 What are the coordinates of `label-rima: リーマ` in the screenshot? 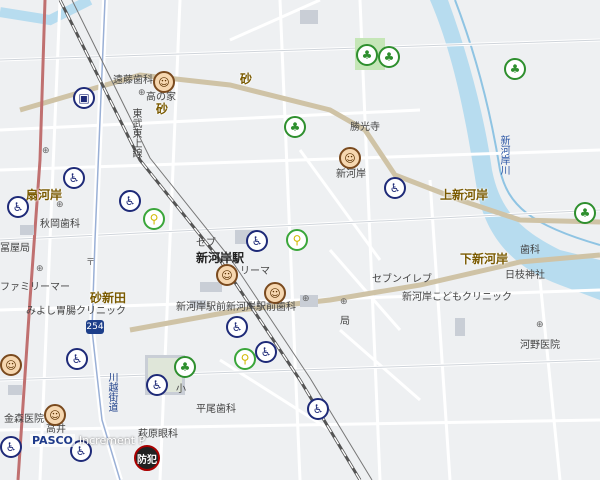 It's located at (255, 271).